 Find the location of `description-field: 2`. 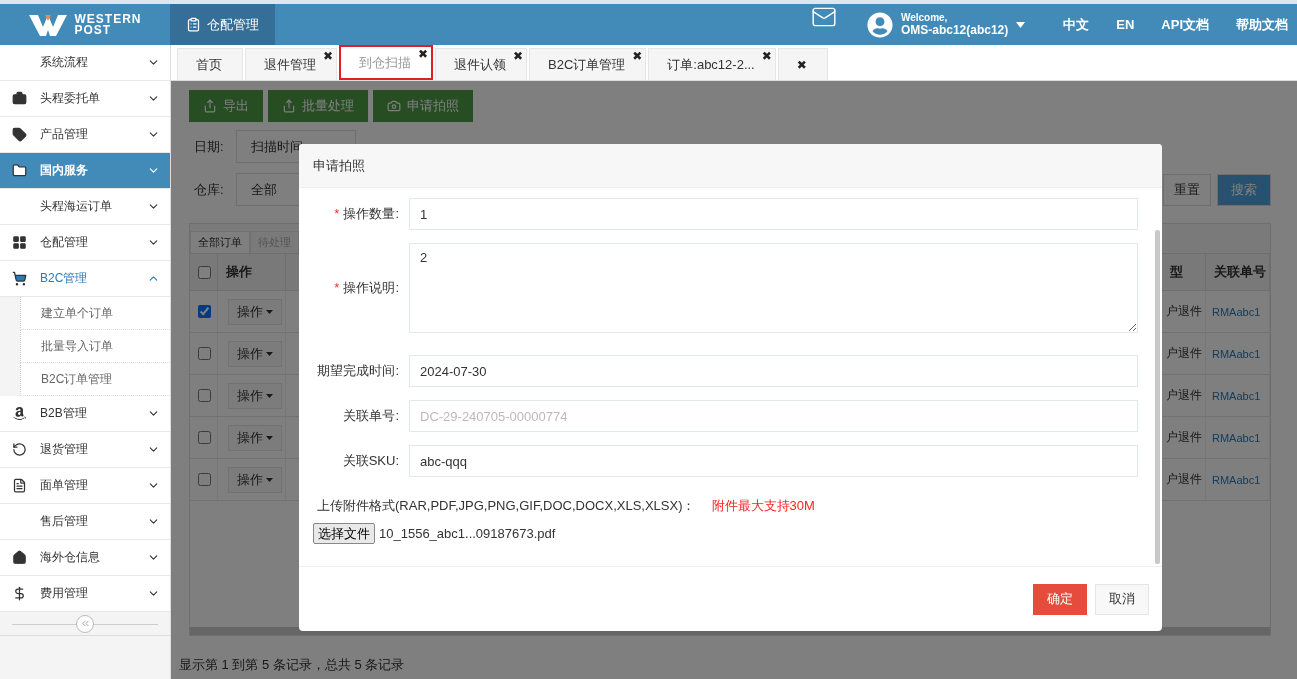

description-field: 2 is located at coordinates (773, 288).